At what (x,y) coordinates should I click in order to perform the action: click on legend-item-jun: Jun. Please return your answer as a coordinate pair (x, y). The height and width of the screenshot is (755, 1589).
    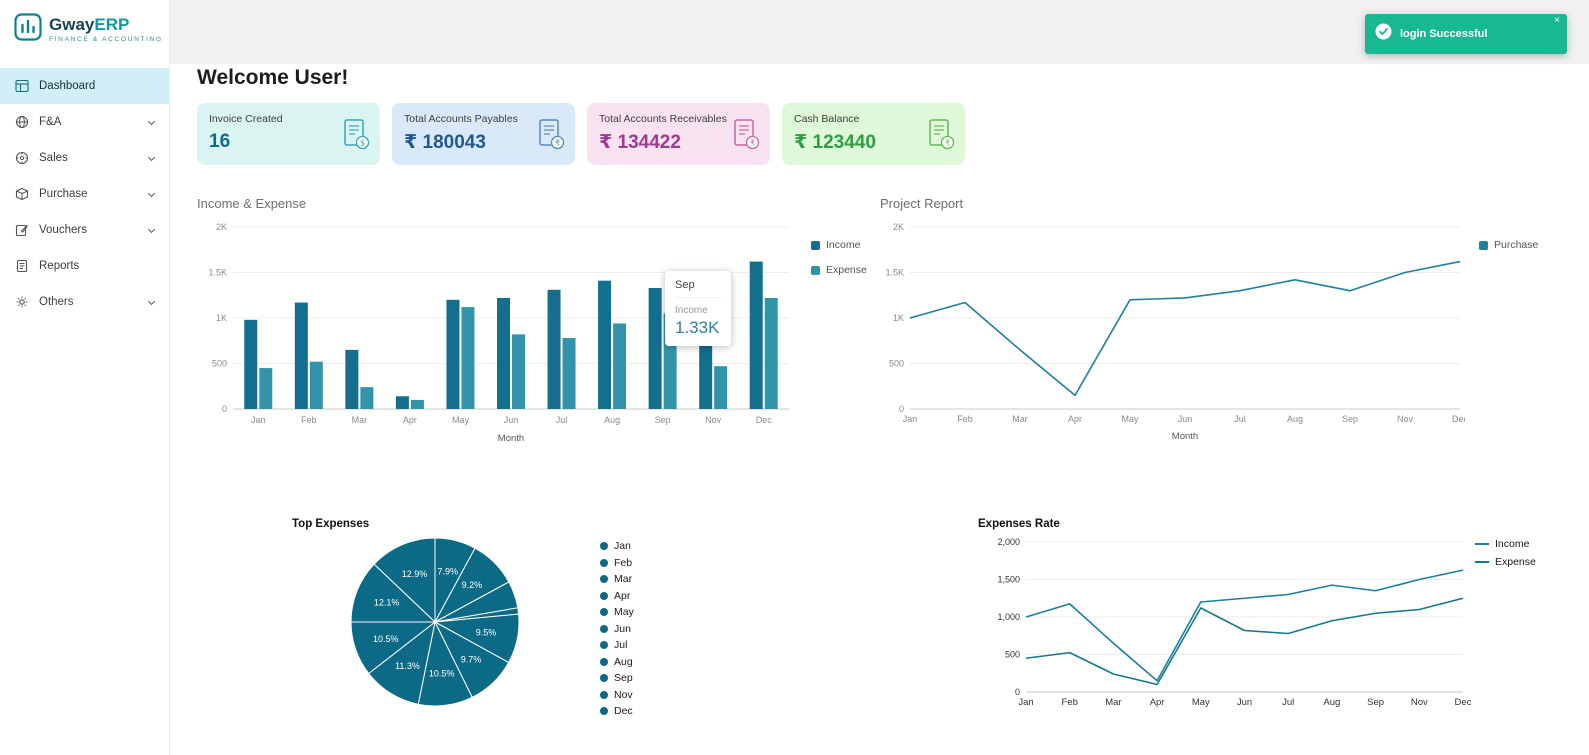
    Looking at the image, I should click on (617, 629).